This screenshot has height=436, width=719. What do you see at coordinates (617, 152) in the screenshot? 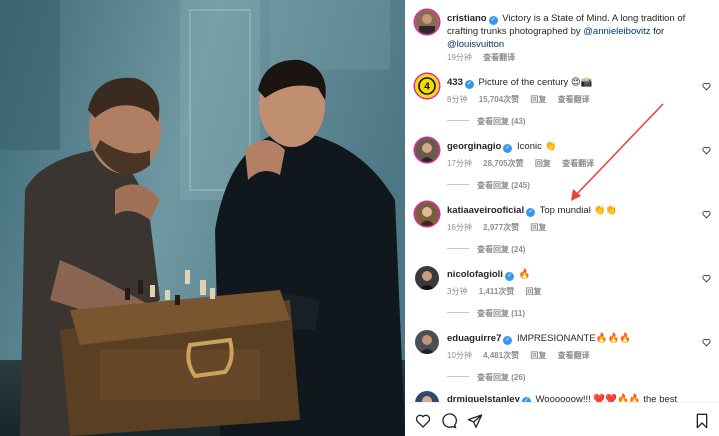
I see `annotation-arrow-icon` at bounding box center [617, 152].